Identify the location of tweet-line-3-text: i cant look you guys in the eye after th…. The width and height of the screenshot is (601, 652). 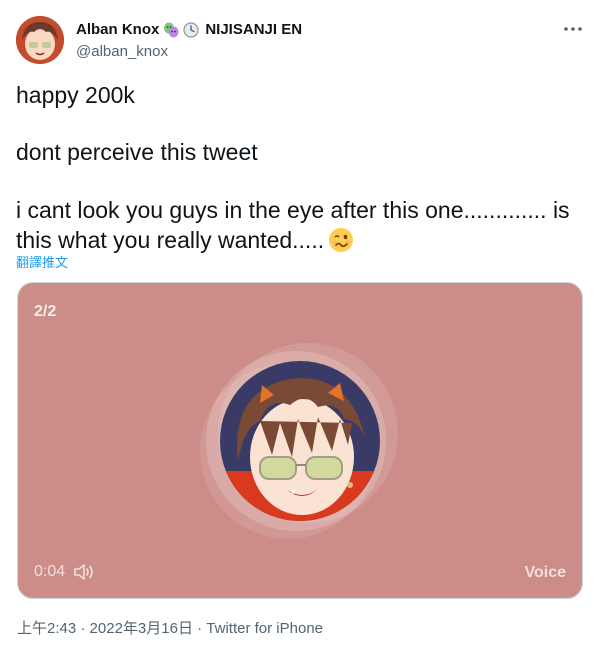
(293, 225).